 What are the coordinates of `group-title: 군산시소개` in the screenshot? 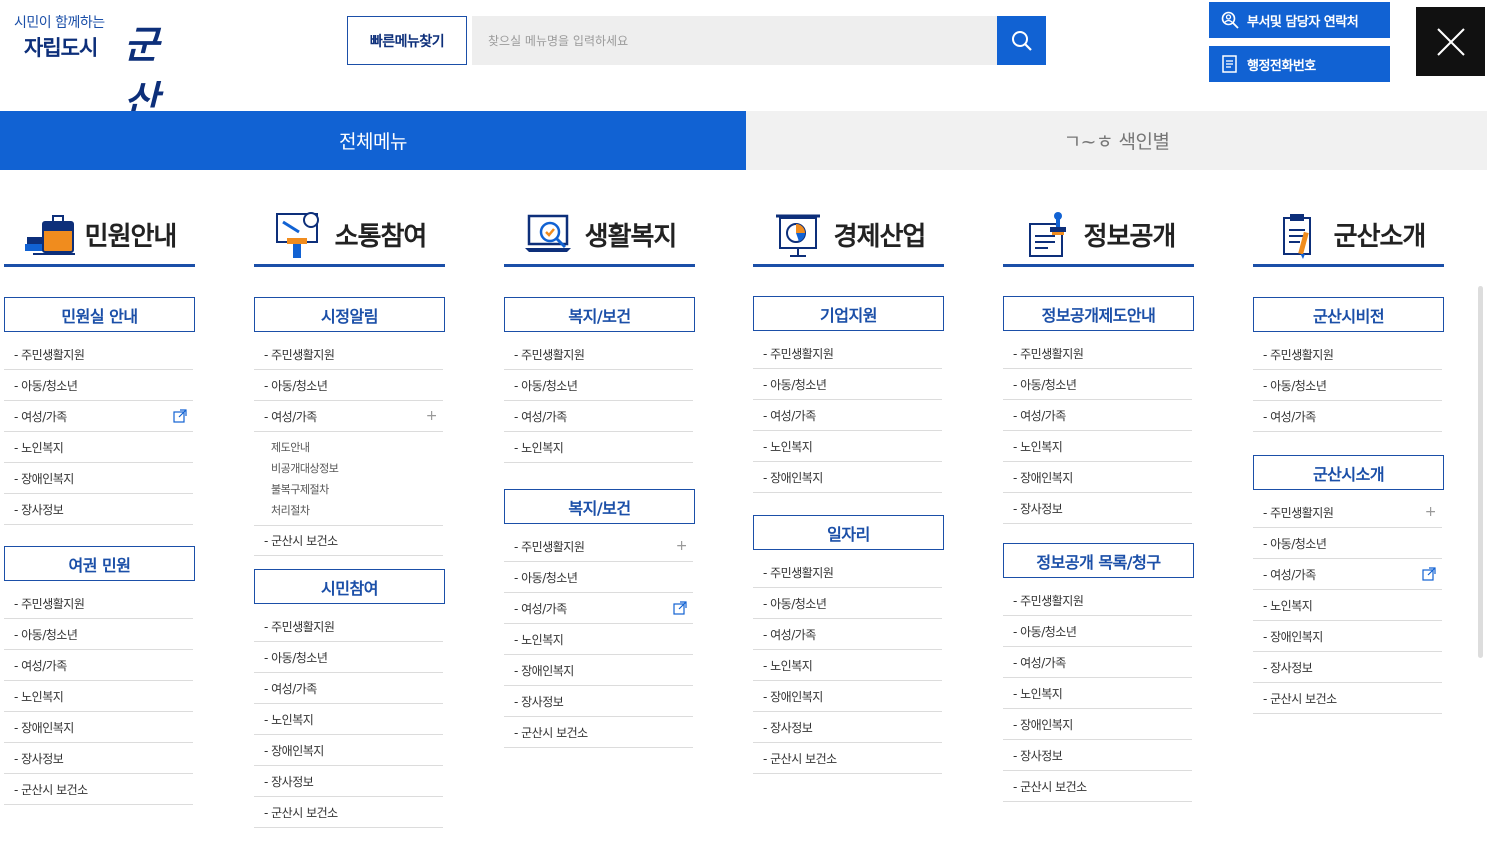 It's located at (1348, 472).